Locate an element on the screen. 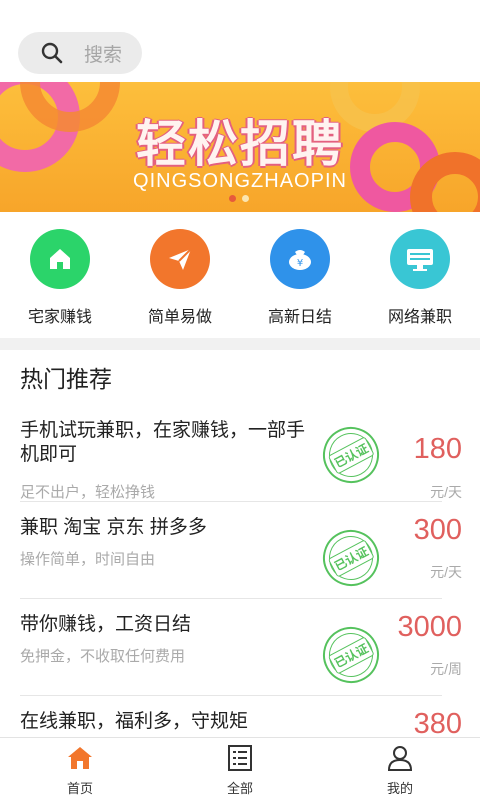  home-tab-icon is located at coordinates (80, 758).